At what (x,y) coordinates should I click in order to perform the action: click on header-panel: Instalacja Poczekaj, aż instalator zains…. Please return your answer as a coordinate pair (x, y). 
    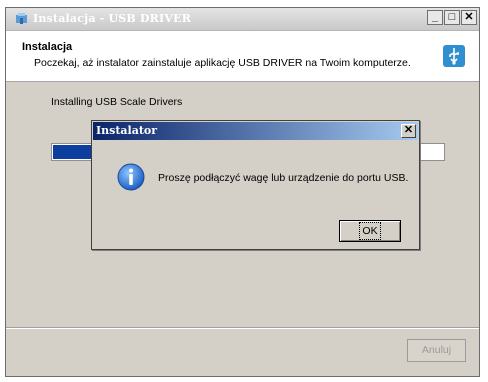
    Looking at the image, I should click on (242, 56).